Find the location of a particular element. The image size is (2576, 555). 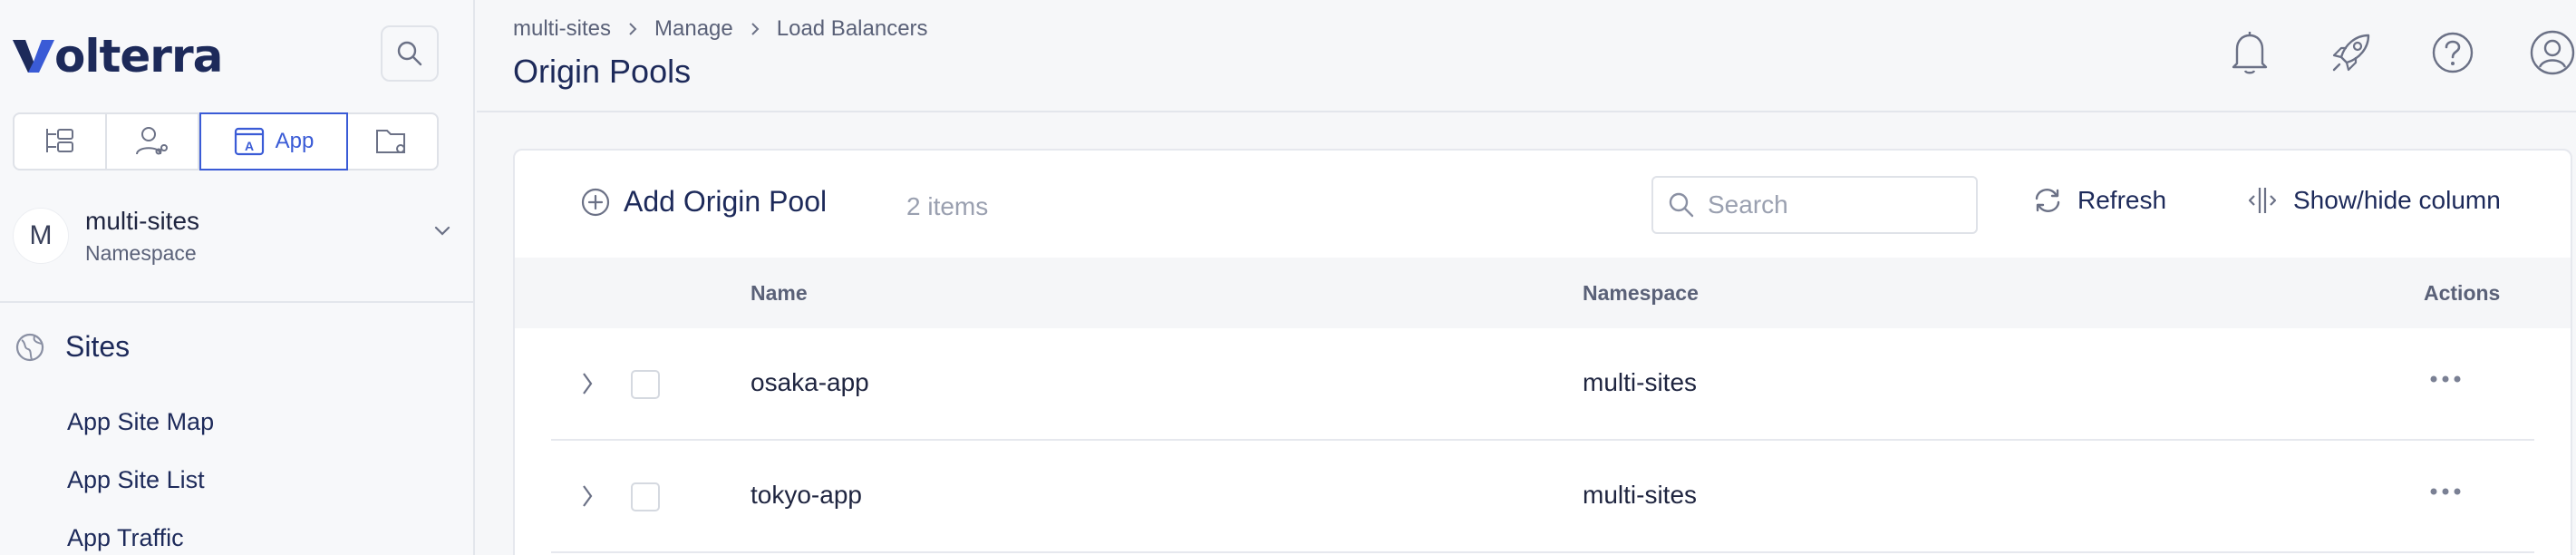

chevron-down-icon is located at coordinates (442, 231).